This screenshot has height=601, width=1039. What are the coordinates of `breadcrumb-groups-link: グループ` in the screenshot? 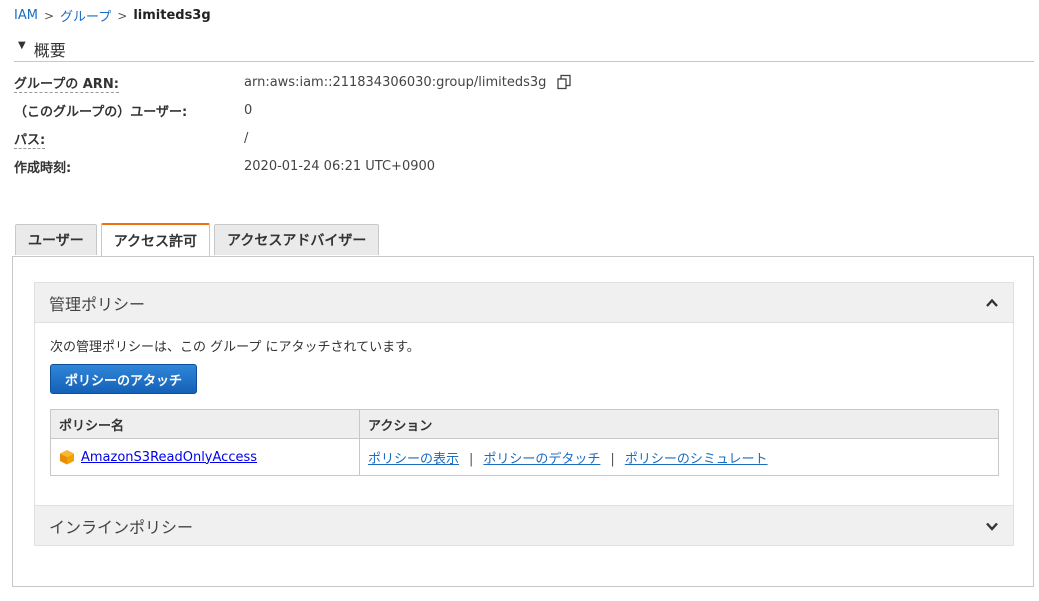 It's located at (85, 15).